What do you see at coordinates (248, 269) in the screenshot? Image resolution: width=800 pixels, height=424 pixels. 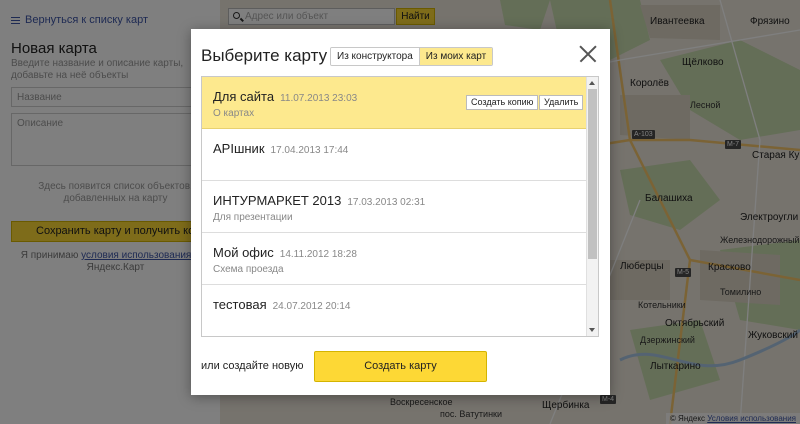 I see `item-description: Схема проезда` at bounding box center [248, 269].